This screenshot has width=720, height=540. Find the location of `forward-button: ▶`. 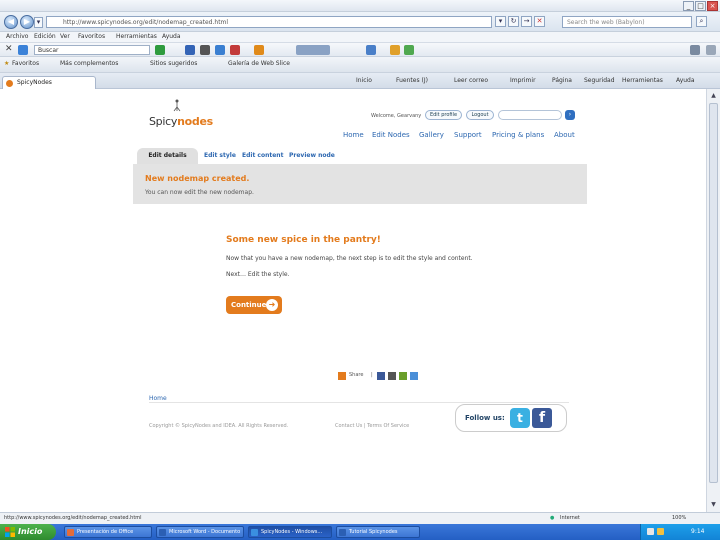

forward-button: ▶ is located at coordinates (27, 22).